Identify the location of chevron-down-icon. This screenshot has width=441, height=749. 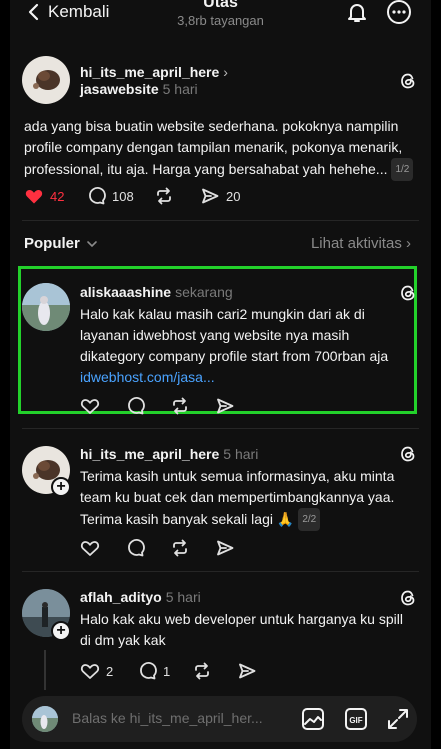
(92, 243).